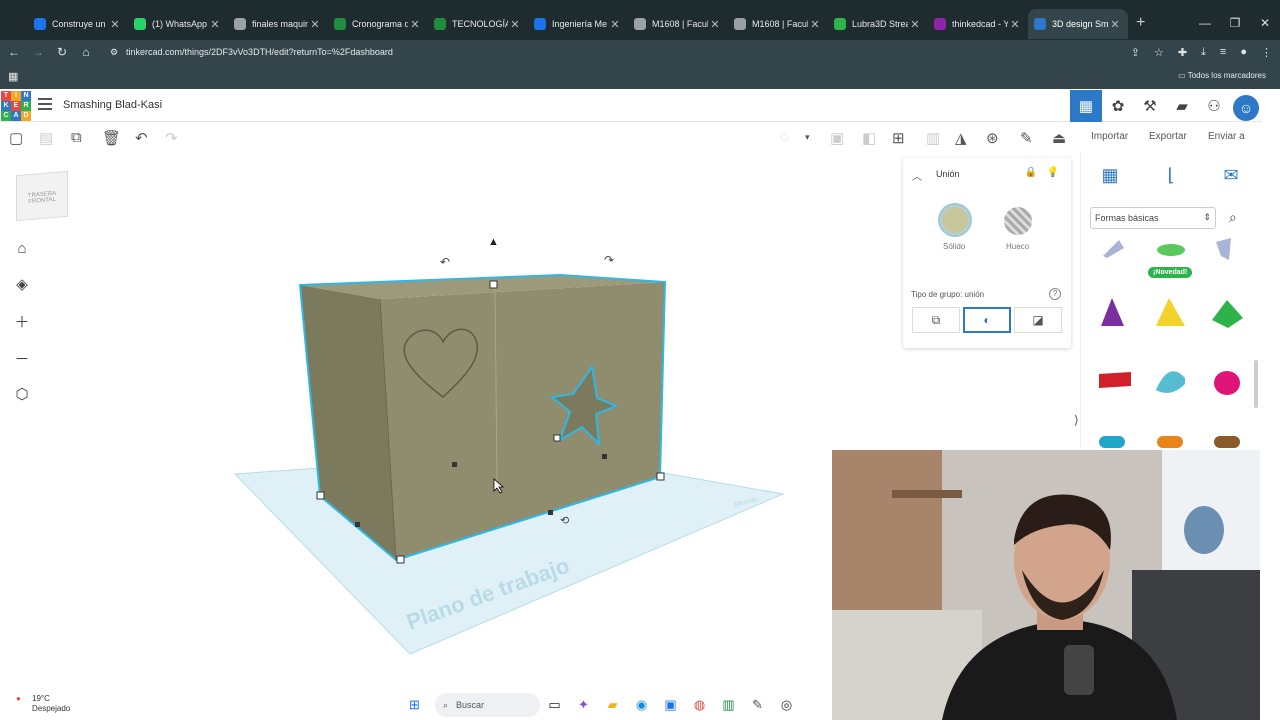 The width and height of the screenshot is (1280, 720). I want to click on chevron-down-icon: ▾, so click(807, 137).